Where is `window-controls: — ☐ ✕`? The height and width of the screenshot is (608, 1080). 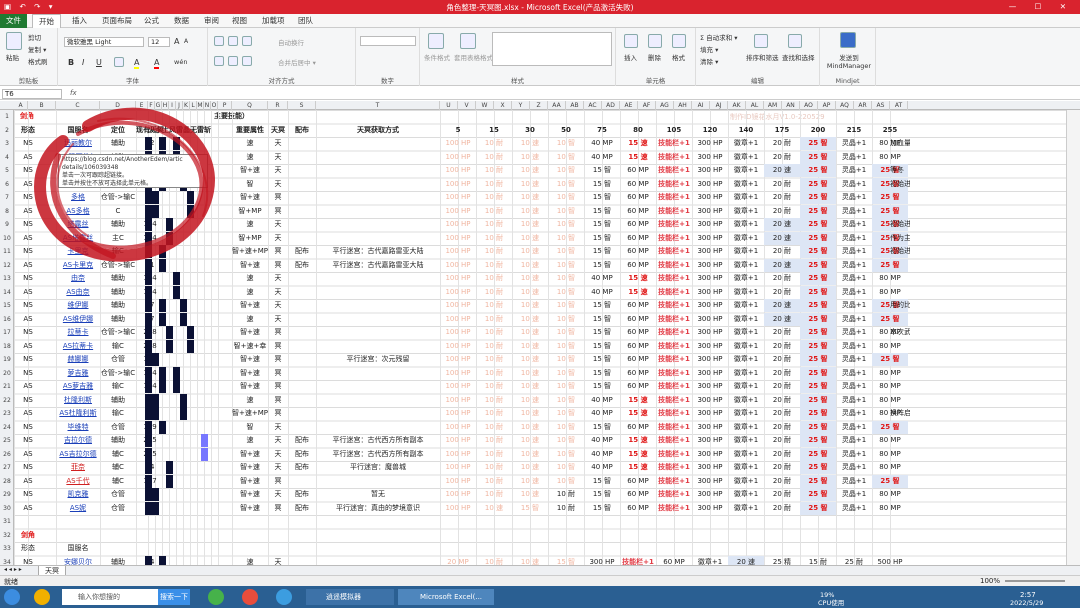 window-controls: — ☐ ✕ is located at coordinates (1041, 6).